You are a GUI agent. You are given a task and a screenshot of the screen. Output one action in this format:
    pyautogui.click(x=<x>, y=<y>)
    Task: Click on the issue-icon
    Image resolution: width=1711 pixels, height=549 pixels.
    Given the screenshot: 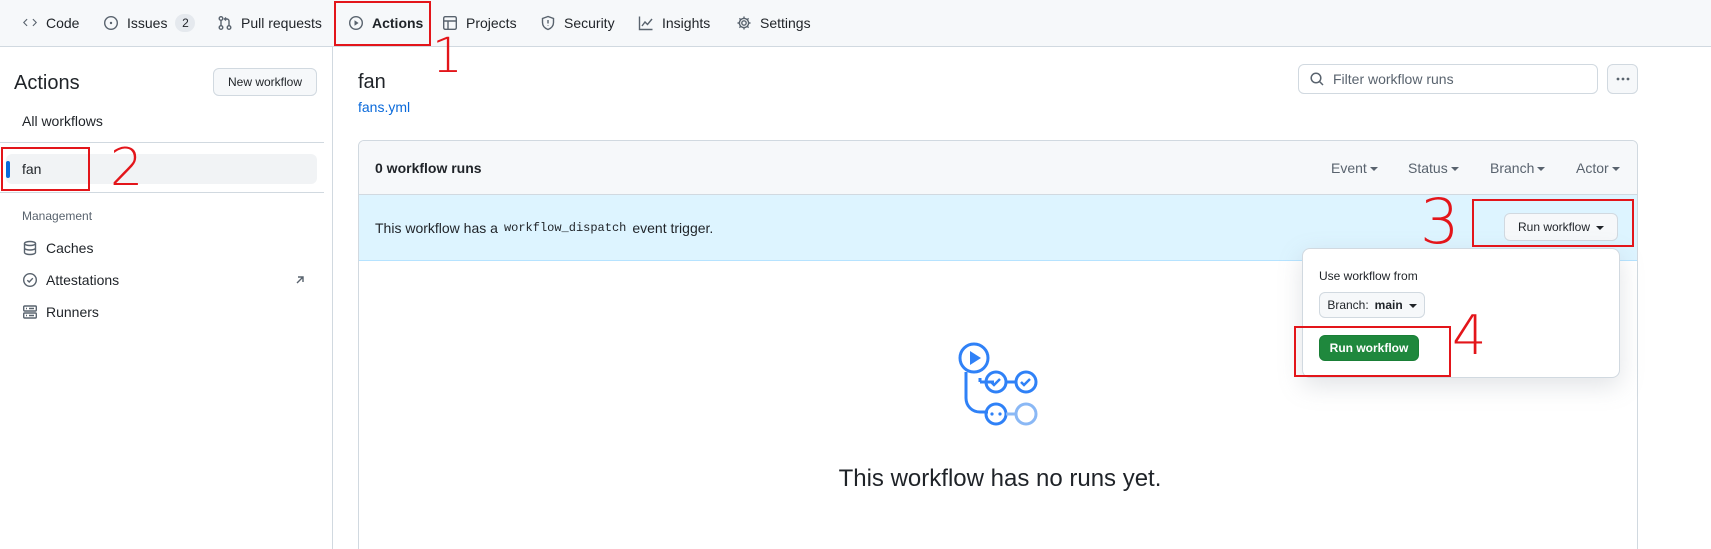 What is the action you would take?
    pyautogui.click(x=111, y=23)
    